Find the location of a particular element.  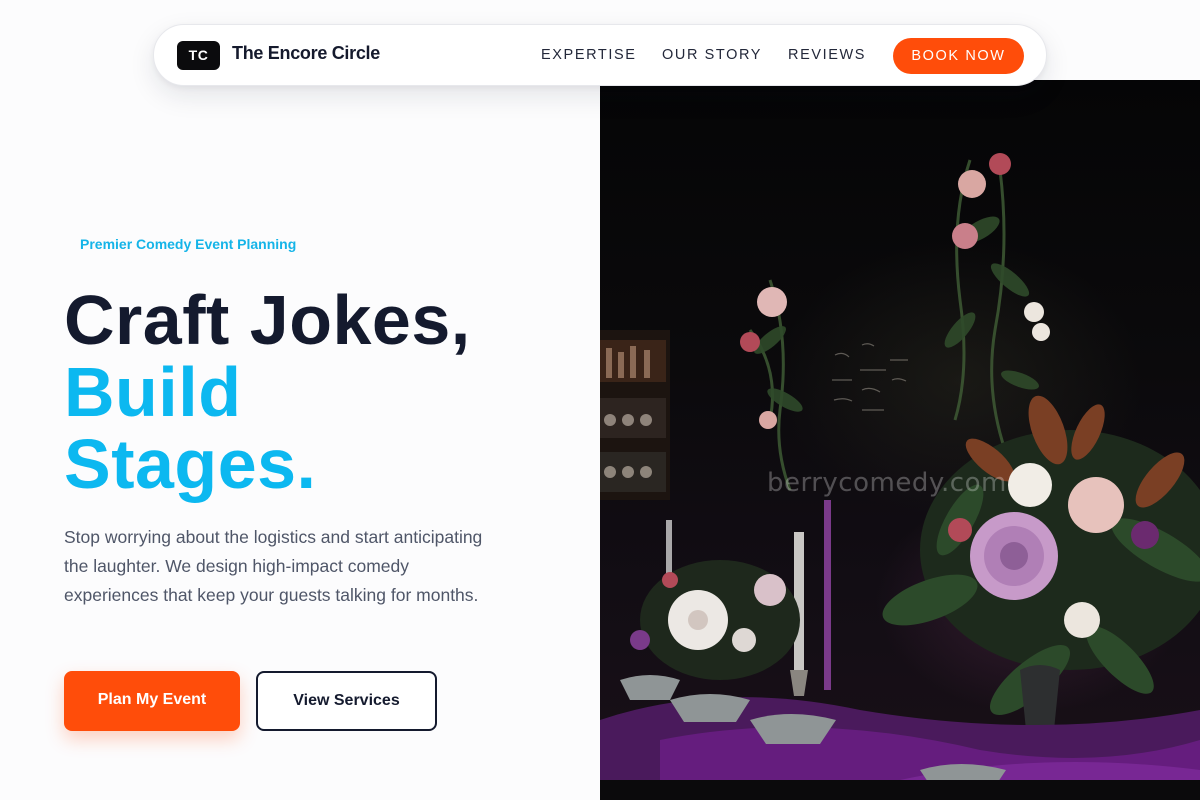

brand-name: The Encore Circle is located at coordinates (306, 53).